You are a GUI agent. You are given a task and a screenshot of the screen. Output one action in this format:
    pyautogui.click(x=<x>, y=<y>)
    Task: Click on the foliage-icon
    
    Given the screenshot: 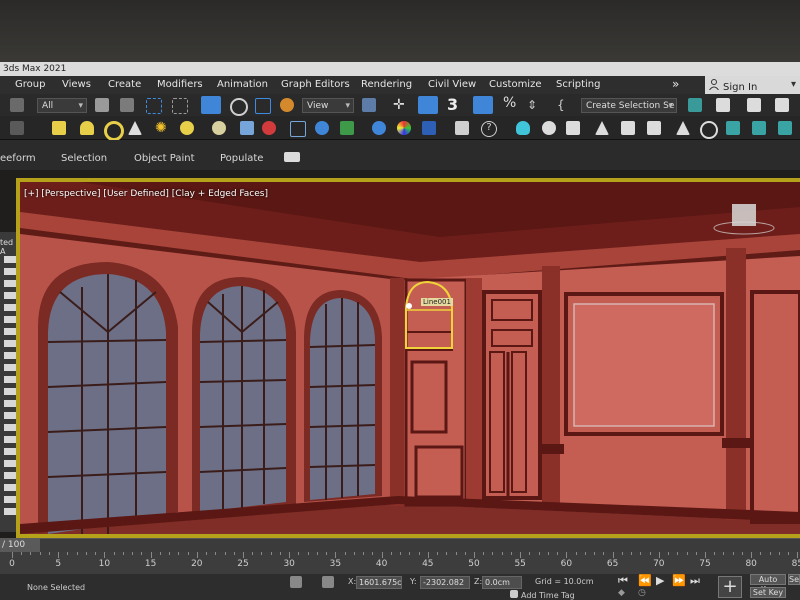 What is the action you would take?
    pyautogui.click(x=347, y=128)
    